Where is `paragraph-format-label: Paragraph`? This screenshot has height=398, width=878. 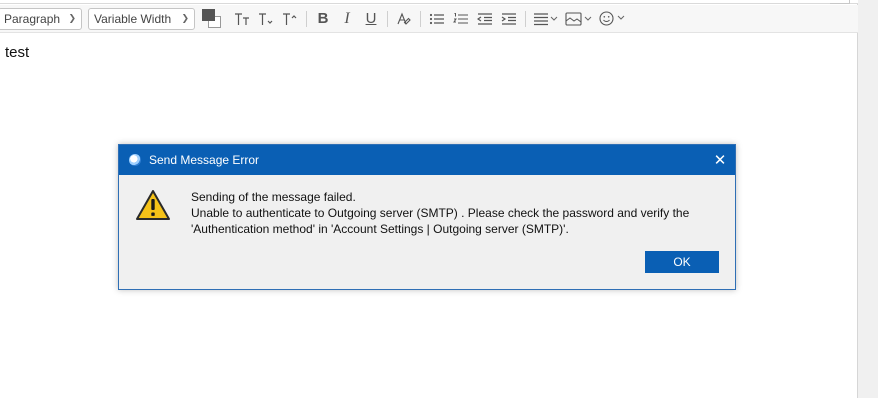
paragraph-format-label: Paragraph is located at coordinates (32, 18).